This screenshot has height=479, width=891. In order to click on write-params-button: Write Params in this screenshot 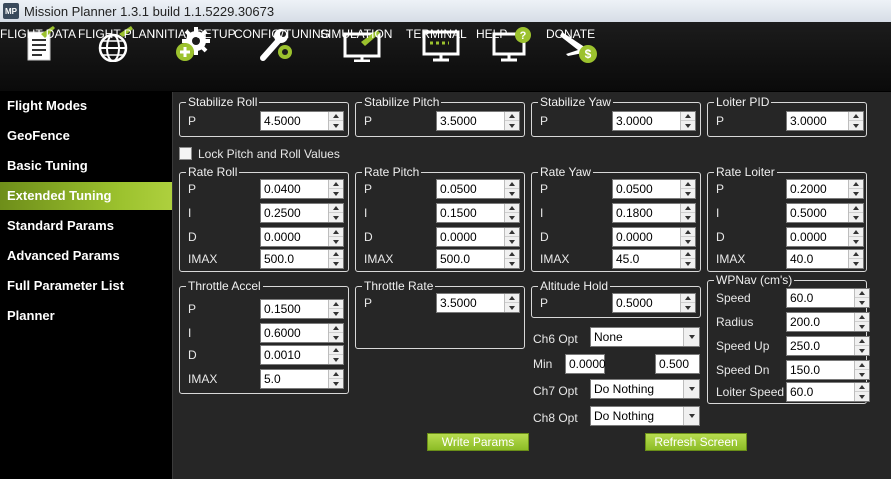, I will do `click(478, 442)`.